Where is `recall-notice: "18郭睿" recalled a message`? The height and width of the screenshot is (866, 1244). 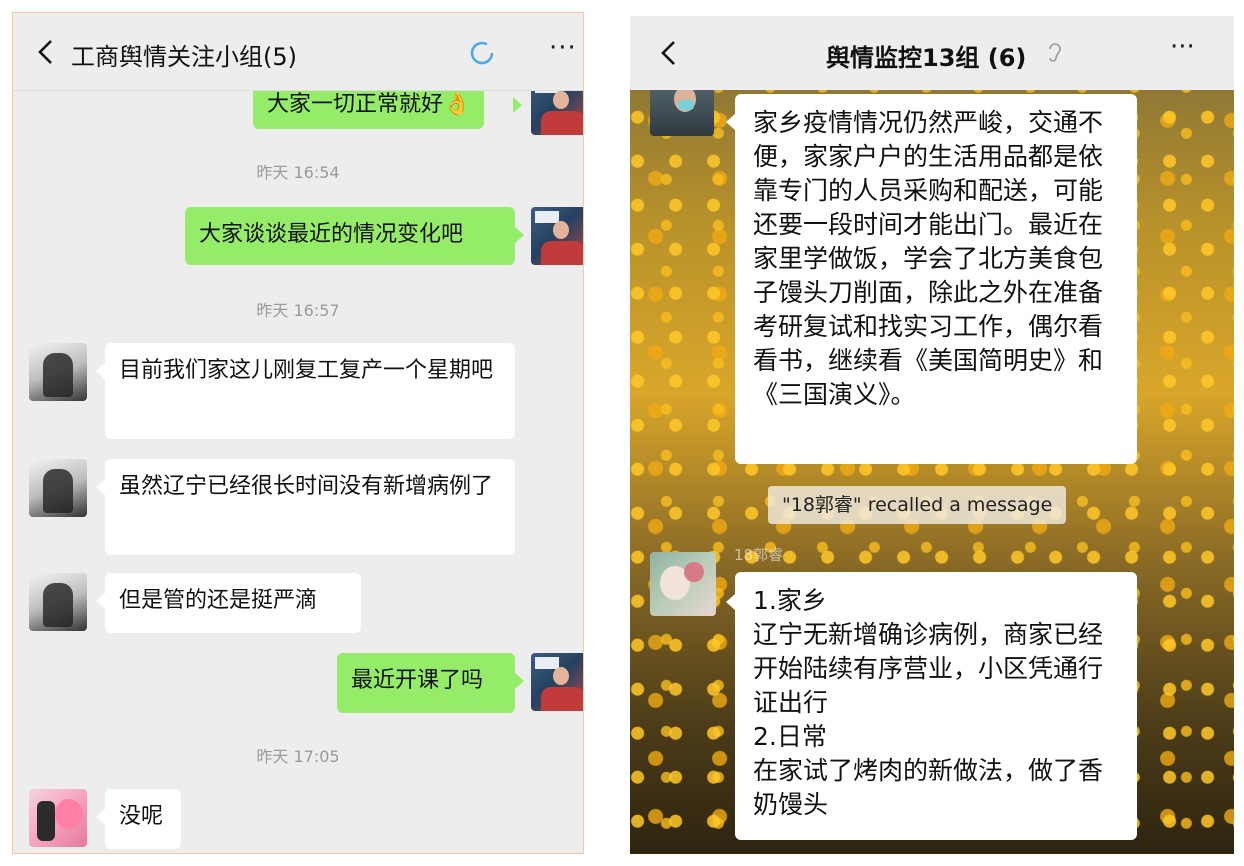
recall-notice: "18郭睿" recalled a message is located at coordinates (917, 505).